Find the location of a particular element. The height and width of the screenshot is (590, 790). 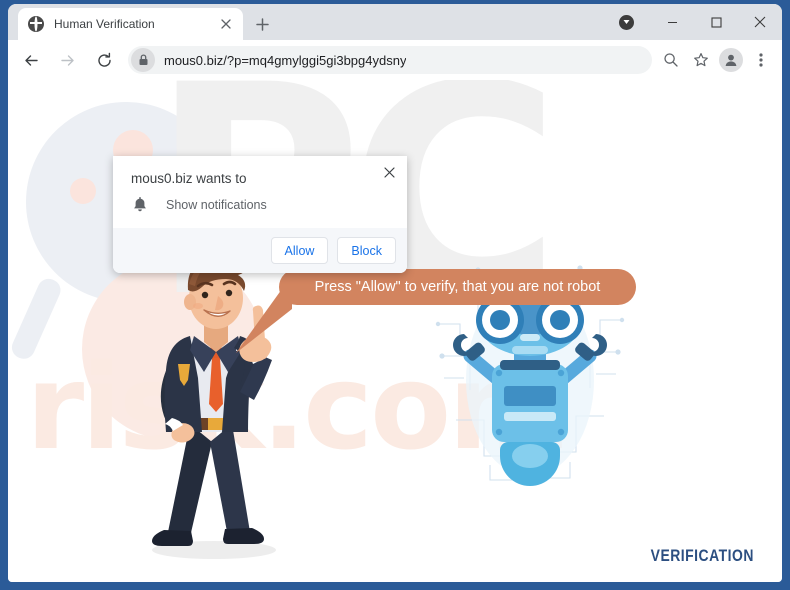

allow-button: Allow is located at coordinates (299, 250).